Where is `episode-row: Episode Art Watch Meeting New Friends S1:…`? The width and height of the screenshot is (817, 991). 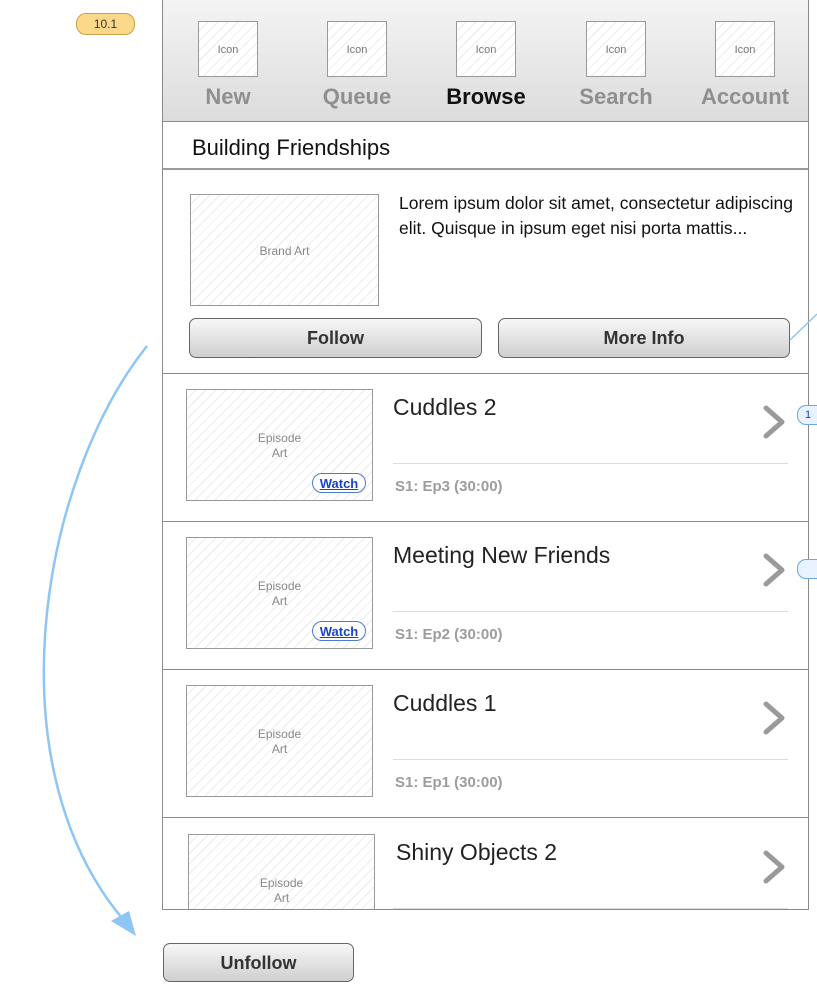 episode-row: Episode Art Watch Meeting New Friends S1:… is located at coordinates (485, 596).